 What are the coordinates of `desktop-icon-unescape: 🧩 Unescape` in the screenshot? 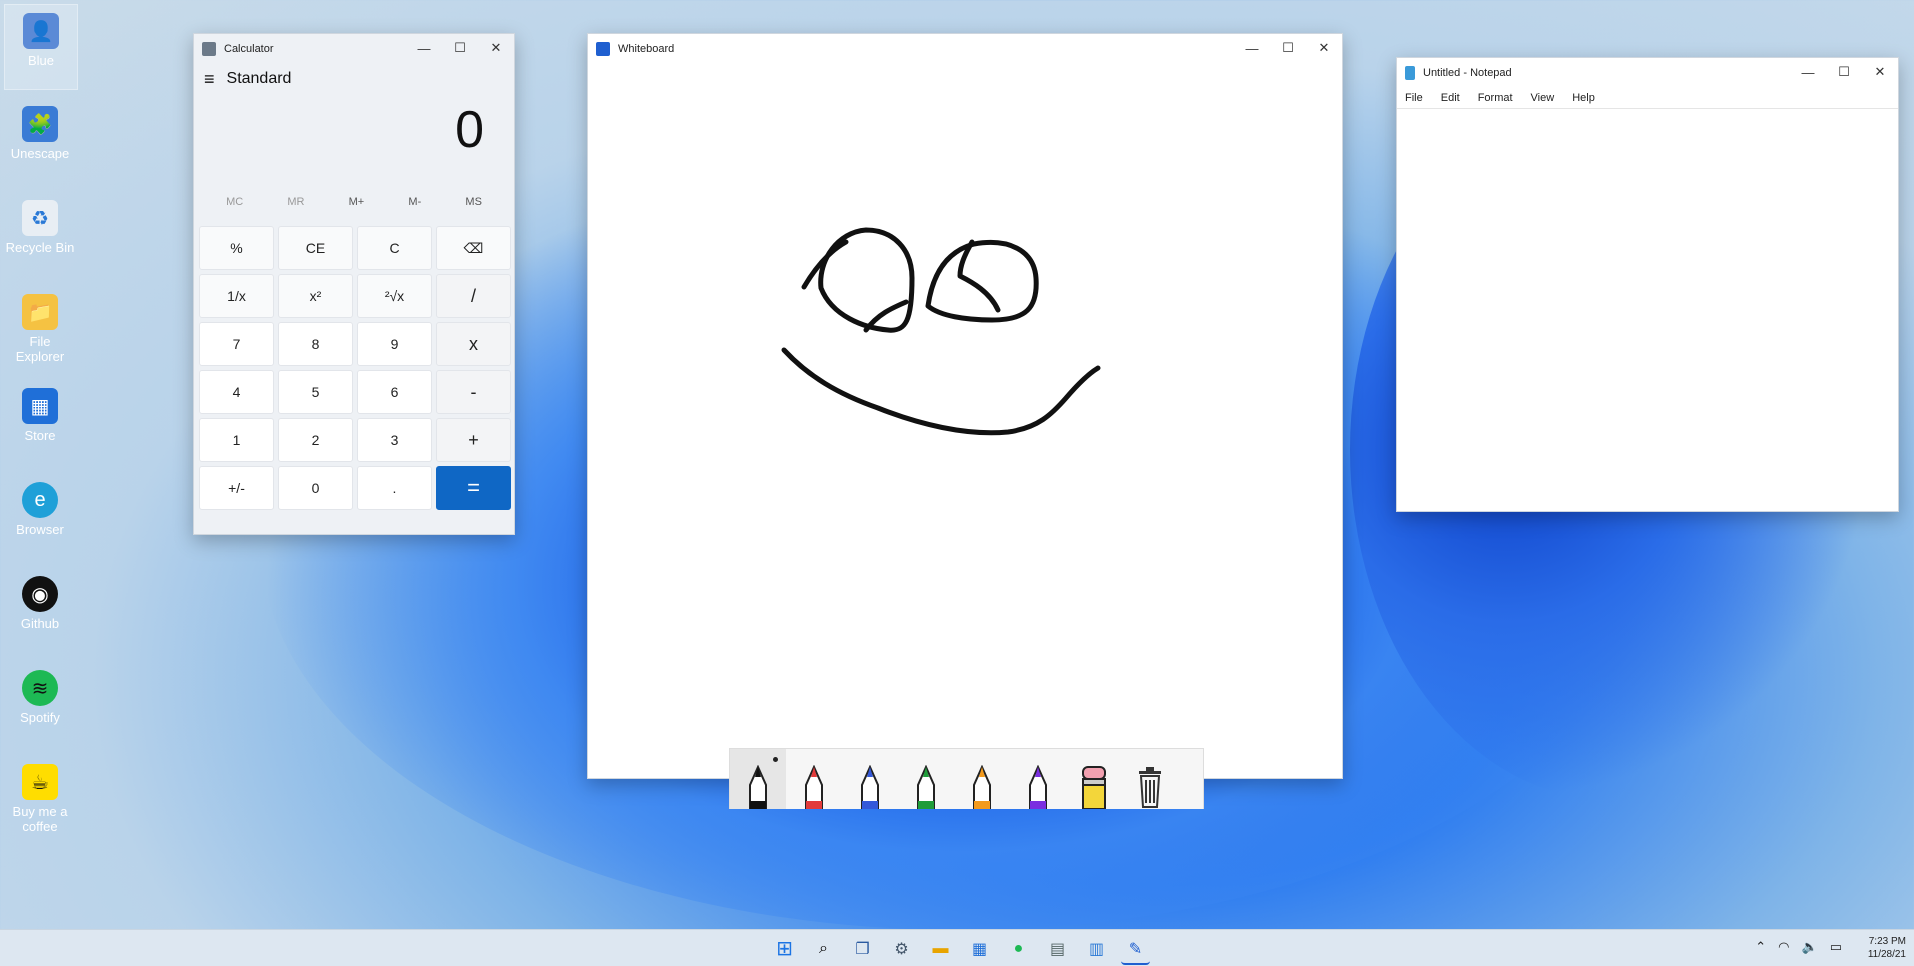 It's located at (40, 129).